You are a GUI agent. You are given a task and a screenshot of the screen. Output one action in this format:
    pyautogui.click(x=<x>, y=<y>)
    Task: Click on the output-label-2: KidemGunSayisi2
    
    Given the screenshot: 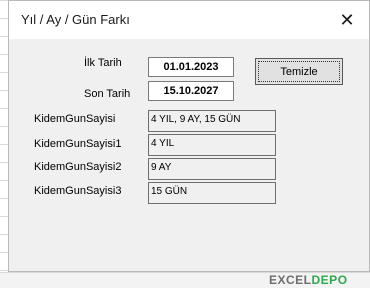 What is the action you would take?
    pyautogui.click(x=78, y=167)
    